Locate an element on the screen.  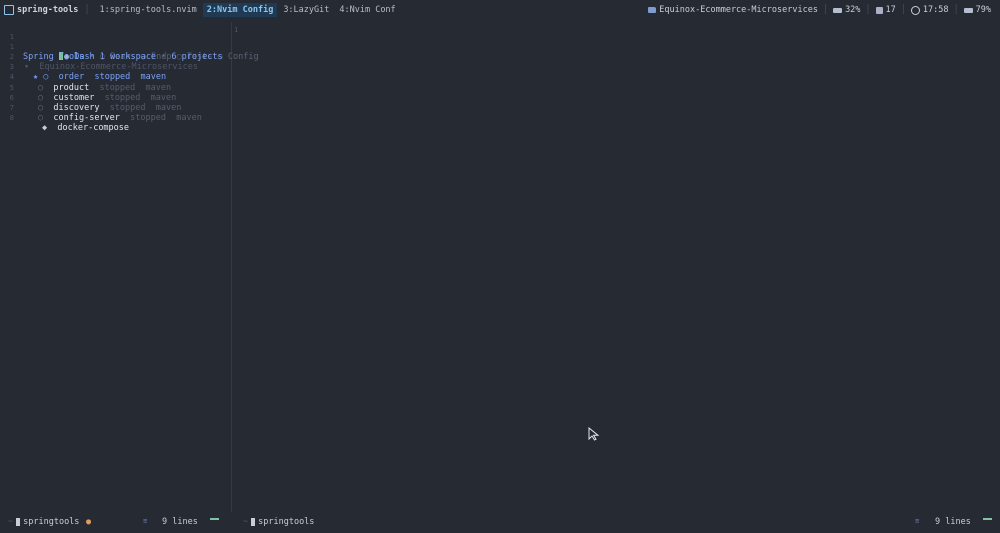
project-status: Equinox-Ecommerce-Microservices is located at coordinates (733, 10).